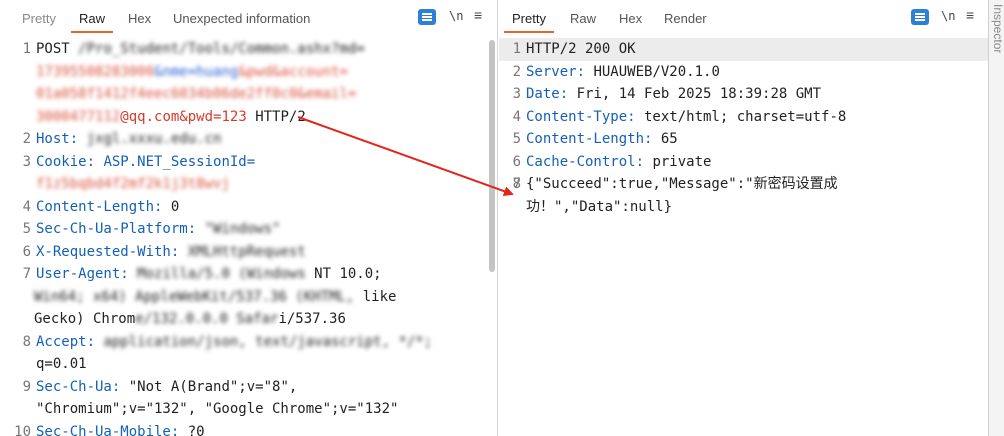 This screenshot has width=1004, height=436. What do you see at coordinates (293, 71) in the screenshot?
I see `redacted-text: &pwd&account=` at bounding box center [293, 71].